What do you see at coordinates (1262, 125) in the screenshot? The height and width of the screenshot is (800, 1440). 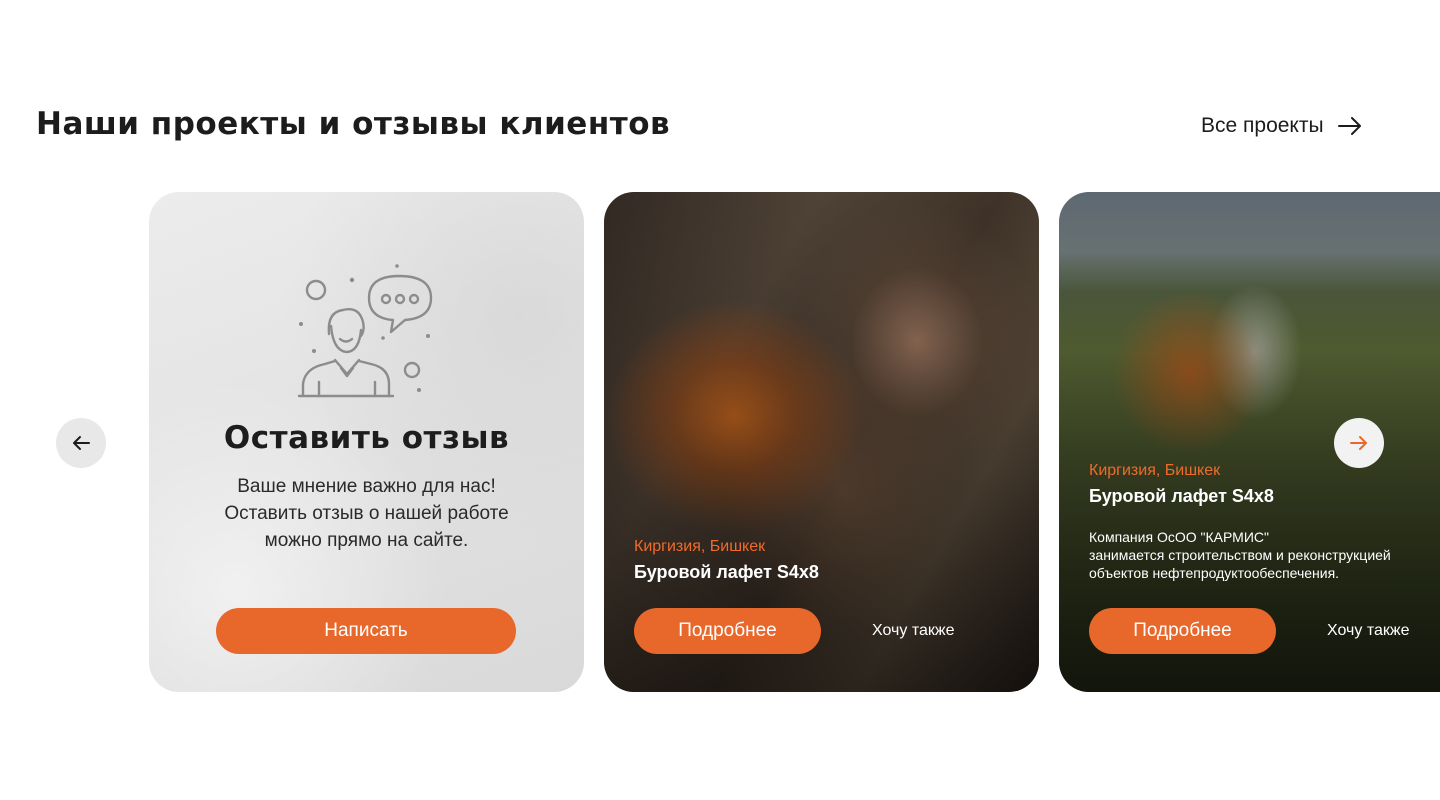 I see `all-projects-label: Все проекты` at bounding box center [1262, 125].